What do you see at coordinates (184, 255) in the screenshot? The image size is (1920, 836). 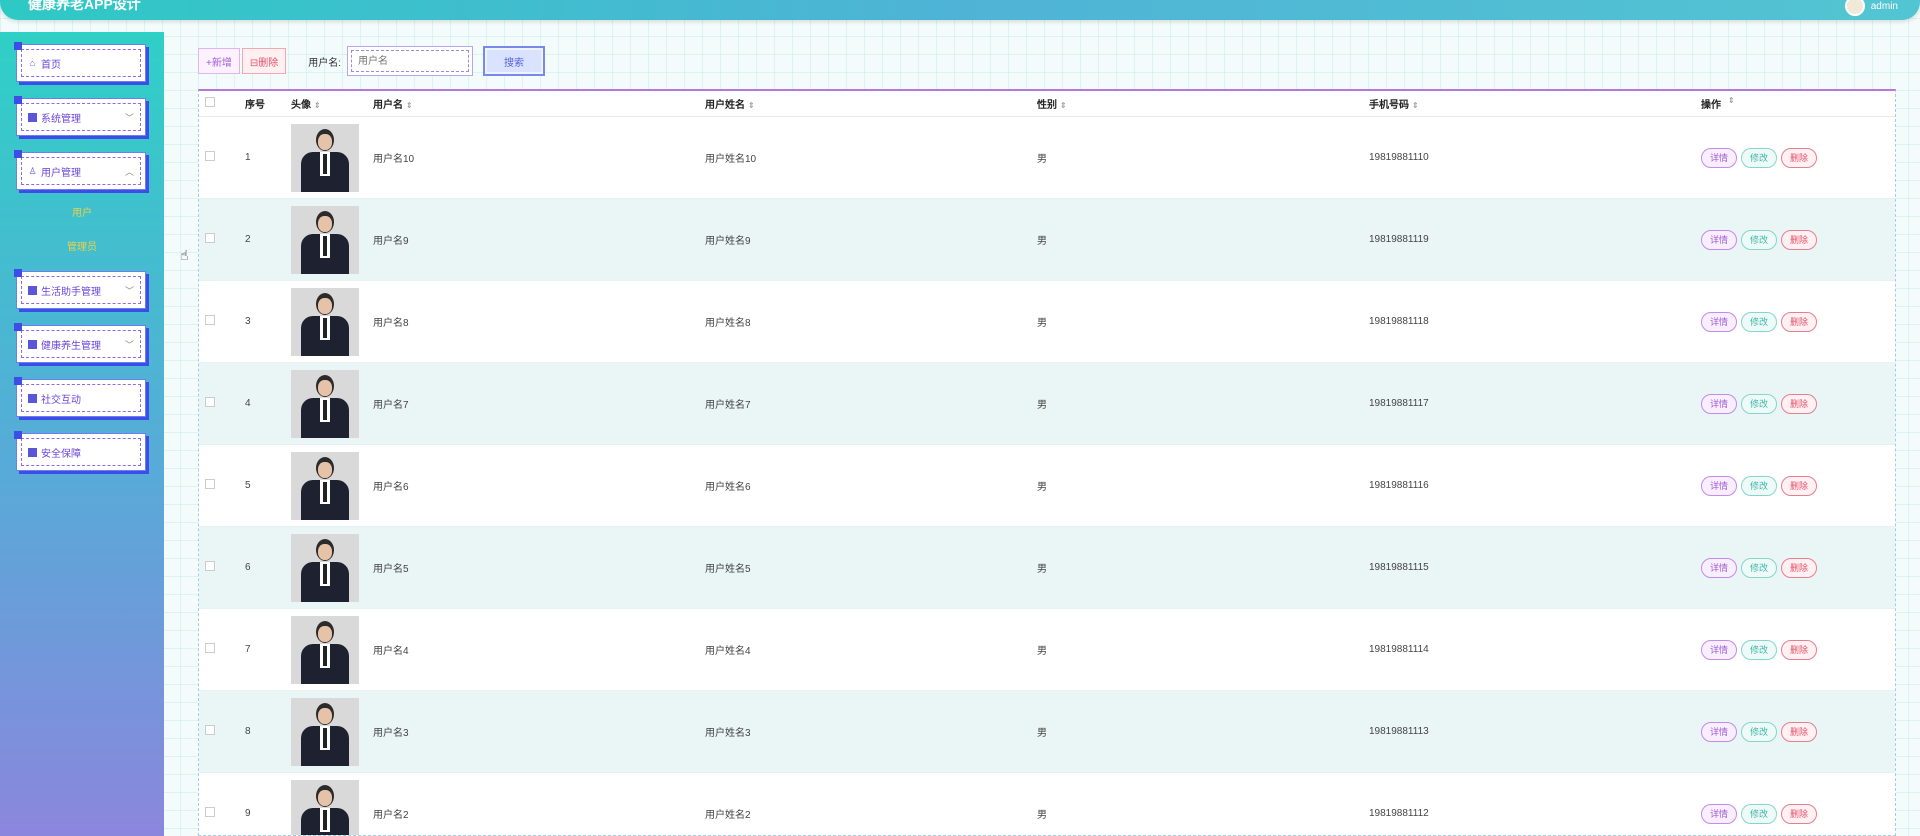 I see `hand-cursor-icon: ☝` at bounding box center [184, 255].